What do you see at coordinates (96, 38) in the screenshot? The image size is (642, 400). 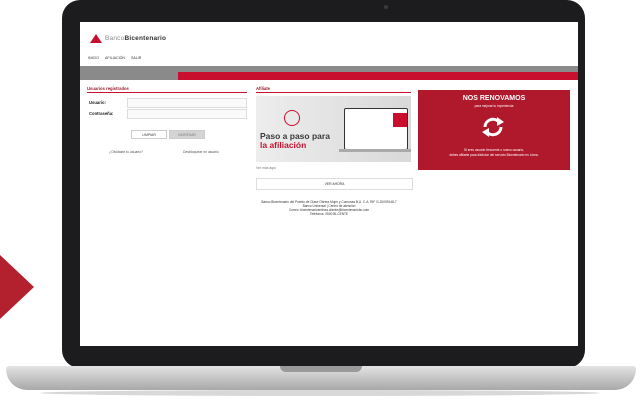 I see `logo-mark-icon` at bounding box center [96, 38].